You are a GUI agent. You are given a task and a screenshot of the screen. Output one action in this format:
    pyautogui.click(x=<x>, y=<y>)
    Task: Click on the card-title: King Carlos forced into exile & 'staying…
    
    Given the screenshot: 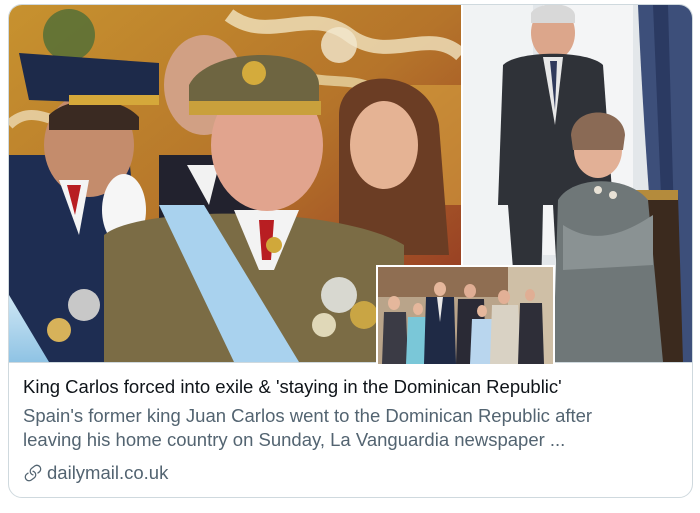 What is the action you would take?
    pyautogui.click(x=292, y=386)
    